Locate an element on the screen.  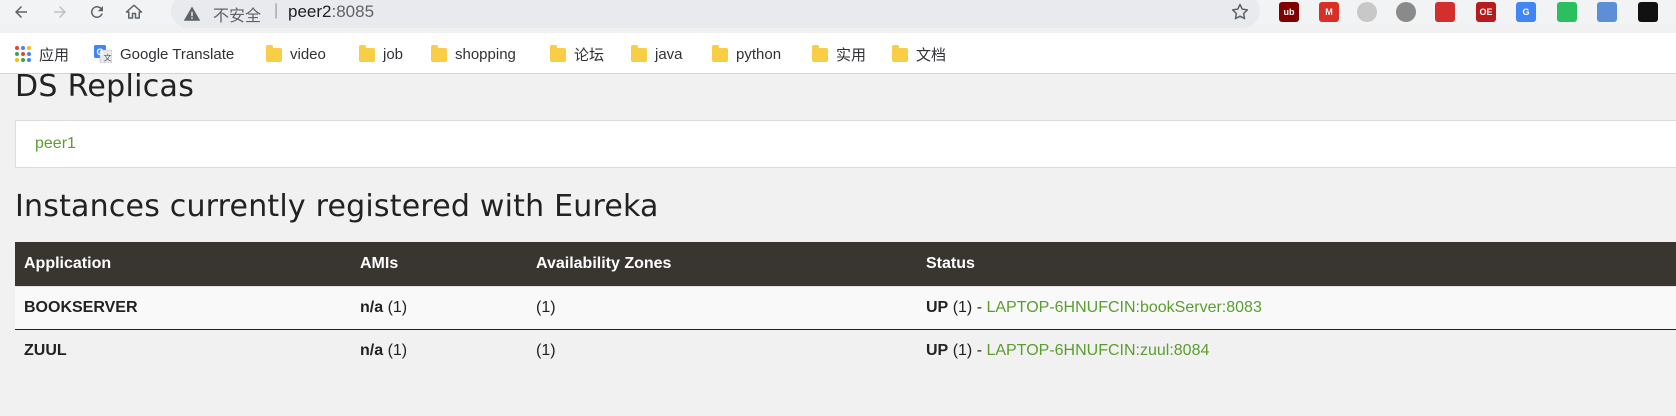
bookmark-folder-docs: 文档 is located at coordinates (919, 54).